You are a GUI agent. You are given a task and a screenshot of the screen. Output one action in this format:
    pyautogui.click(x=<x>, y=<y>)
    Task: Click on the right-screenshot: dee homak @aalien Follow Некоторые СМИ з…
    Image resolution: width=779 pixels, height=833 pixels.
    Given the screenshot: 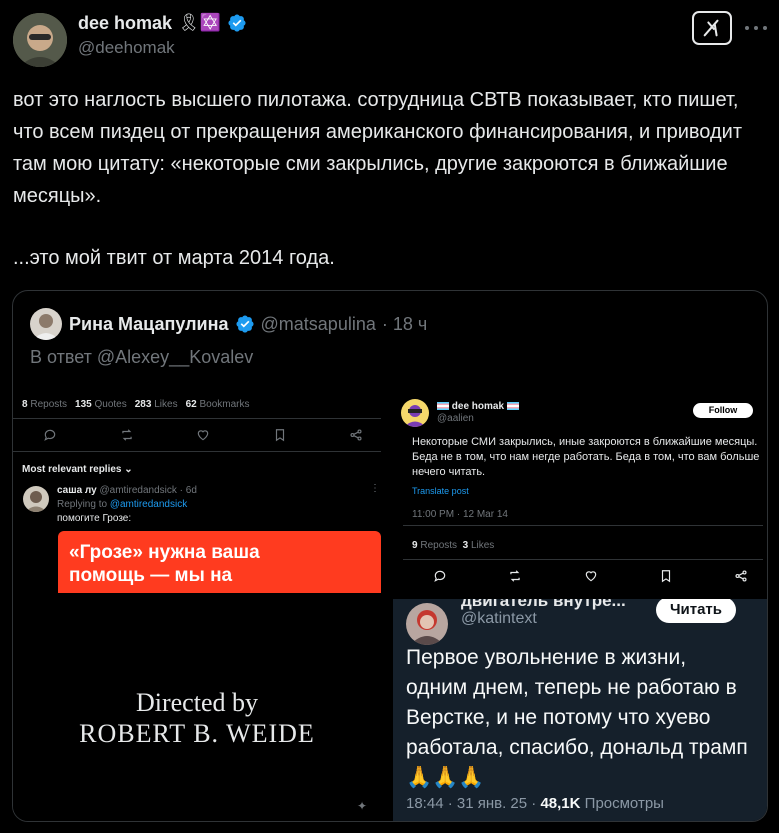 What is the action you would take?
    pyautogui.click(x=580, y=492)
    